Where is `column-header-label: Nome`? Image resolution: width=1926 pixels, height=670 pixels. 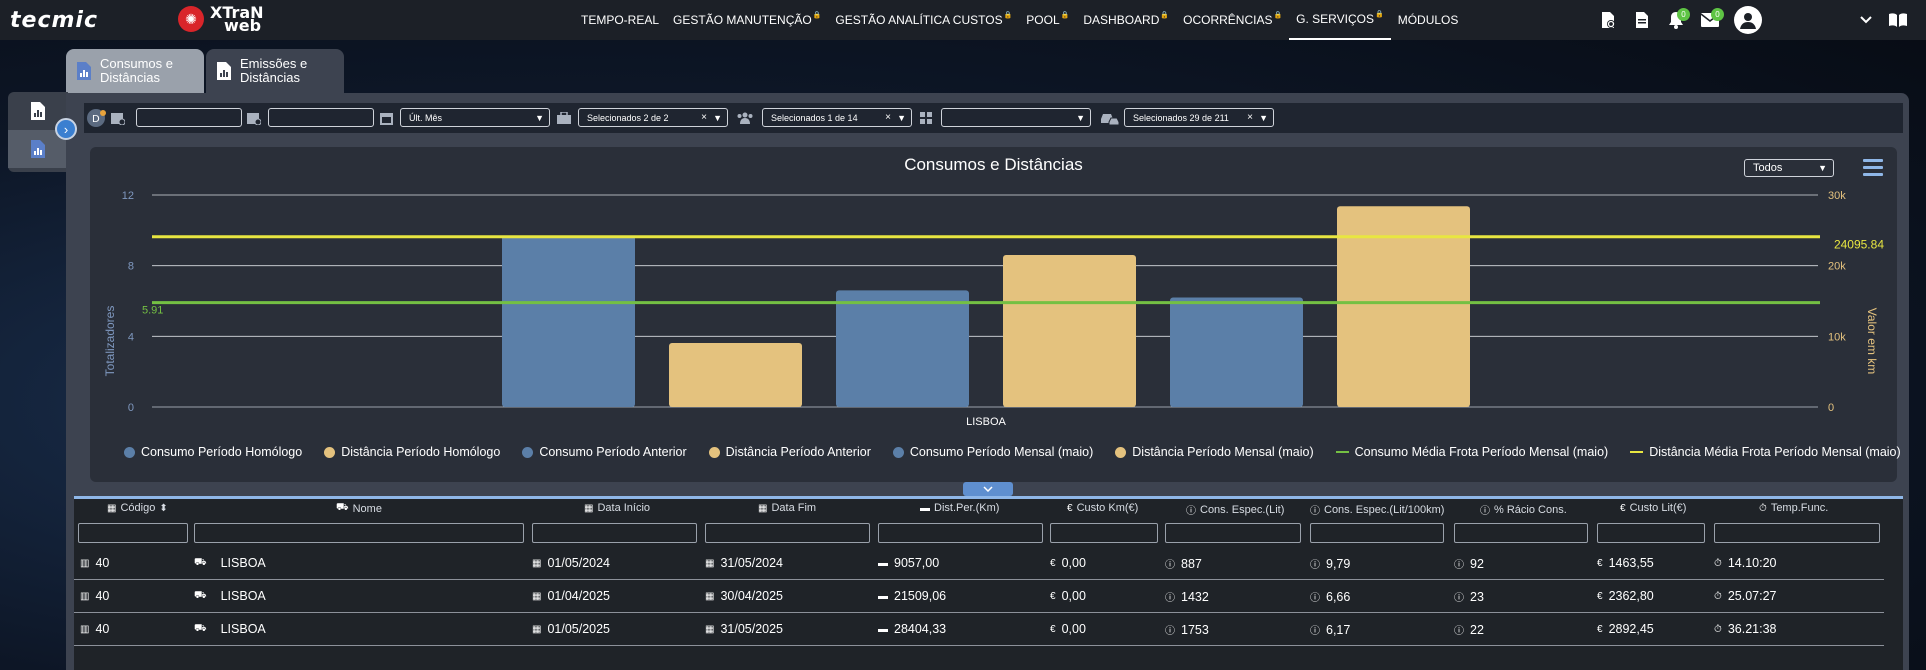 column-header-label: Nome is located at coordinates (367, 508).